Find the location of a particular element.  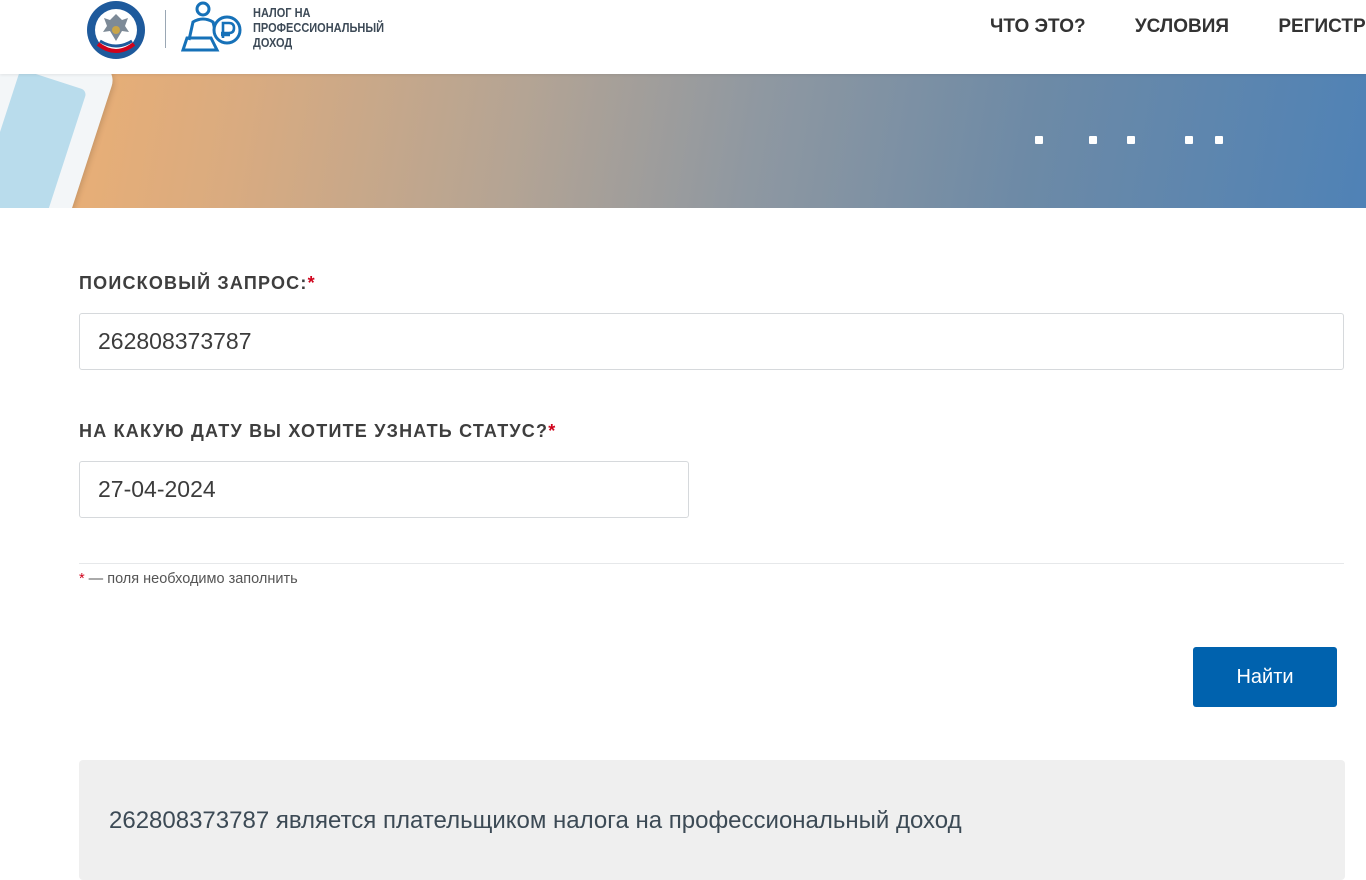

status-date-input is located at coordinates (384, 489).